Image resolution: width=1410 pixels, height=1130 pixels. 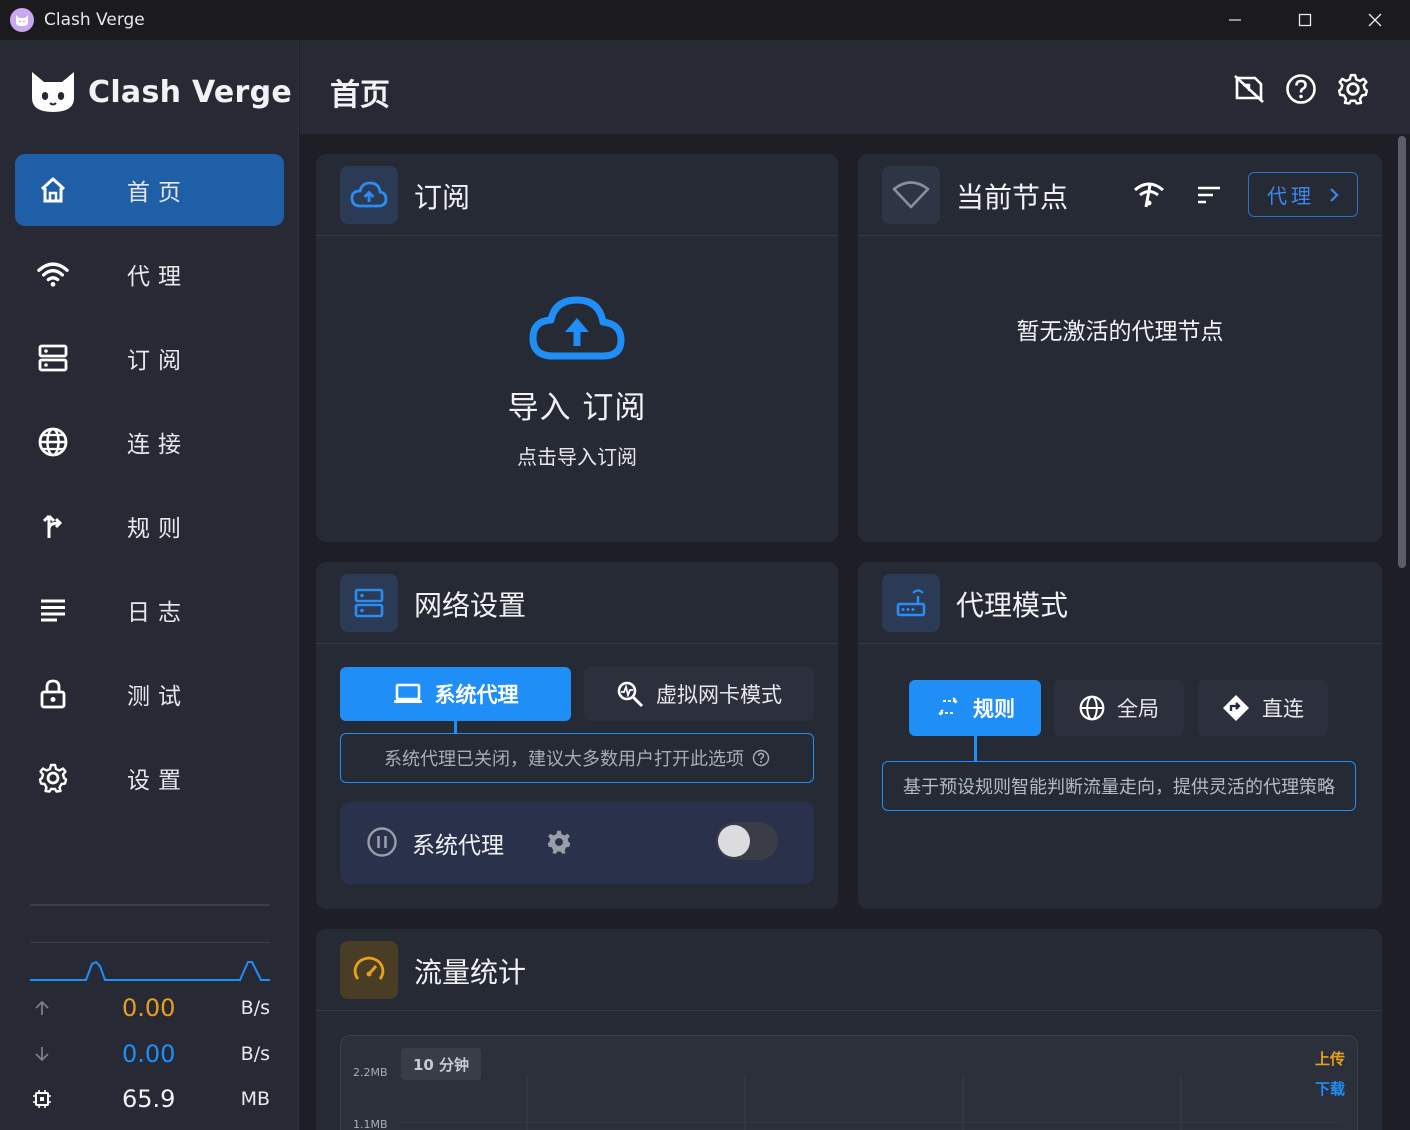 What do you see at coordinates (577, 328) in the screenshot?
I see `cloud-upload-icon` at bounding box center [577, 328].